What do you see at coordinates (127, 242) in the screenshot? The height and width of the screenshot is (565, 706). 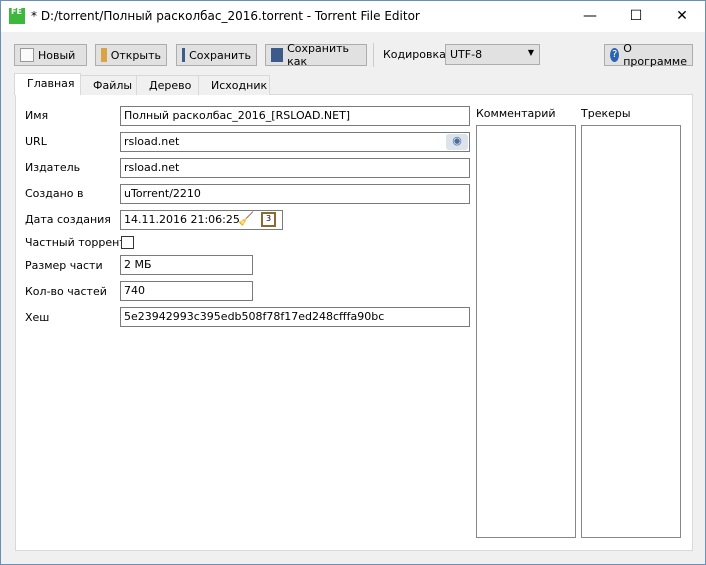 I see `private-checkbox` at bounding box center [127, 242].